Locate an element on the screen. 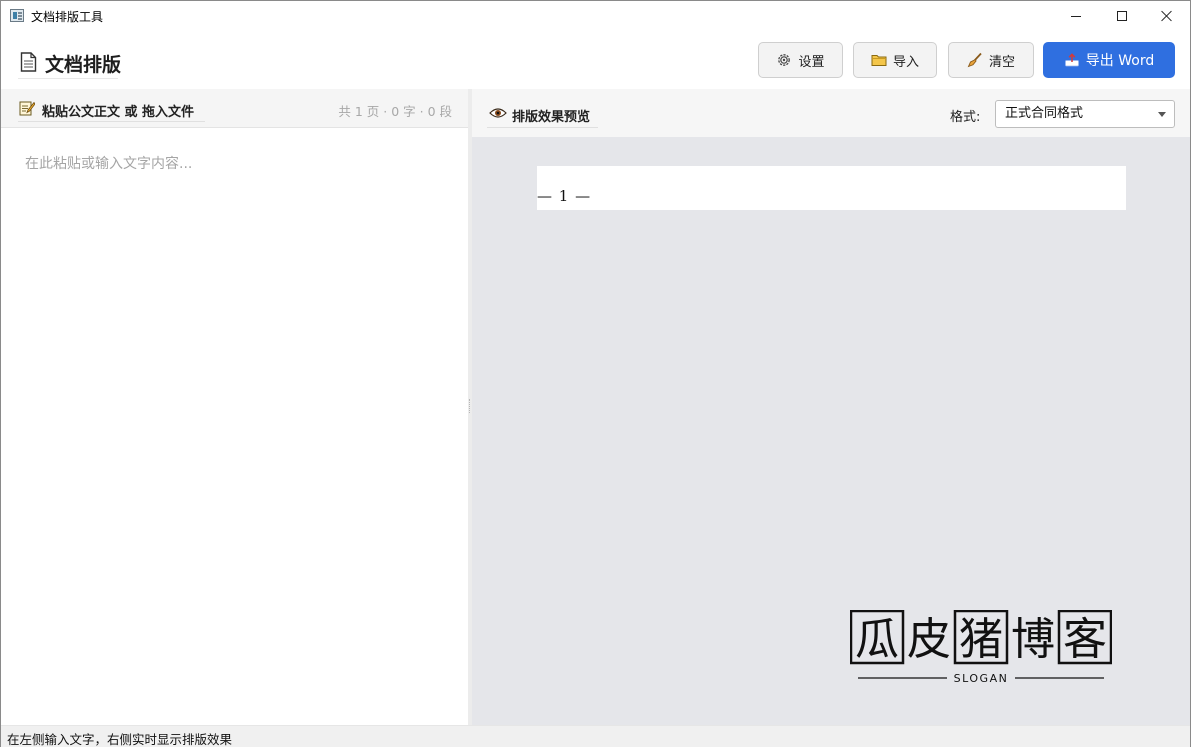 This screenshot has height=748, width=1191. window-title: 文档排版工具 is located at coordinates (67, 17).